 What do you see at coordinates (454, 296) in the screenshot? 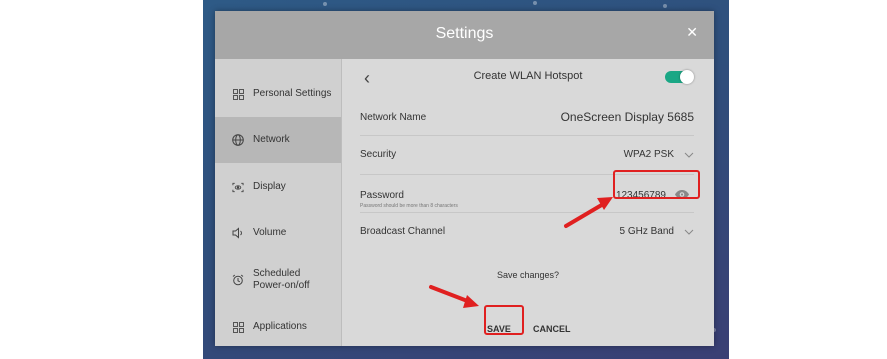
I see `arrow-to-save` at bounding box center [454, 296].